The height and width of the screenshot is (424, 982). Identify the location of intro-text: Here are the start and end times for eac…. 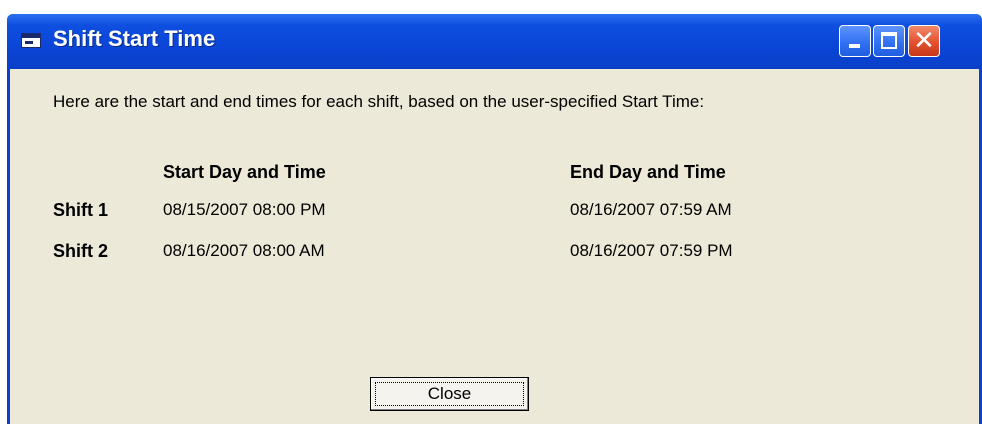
(379, 101).